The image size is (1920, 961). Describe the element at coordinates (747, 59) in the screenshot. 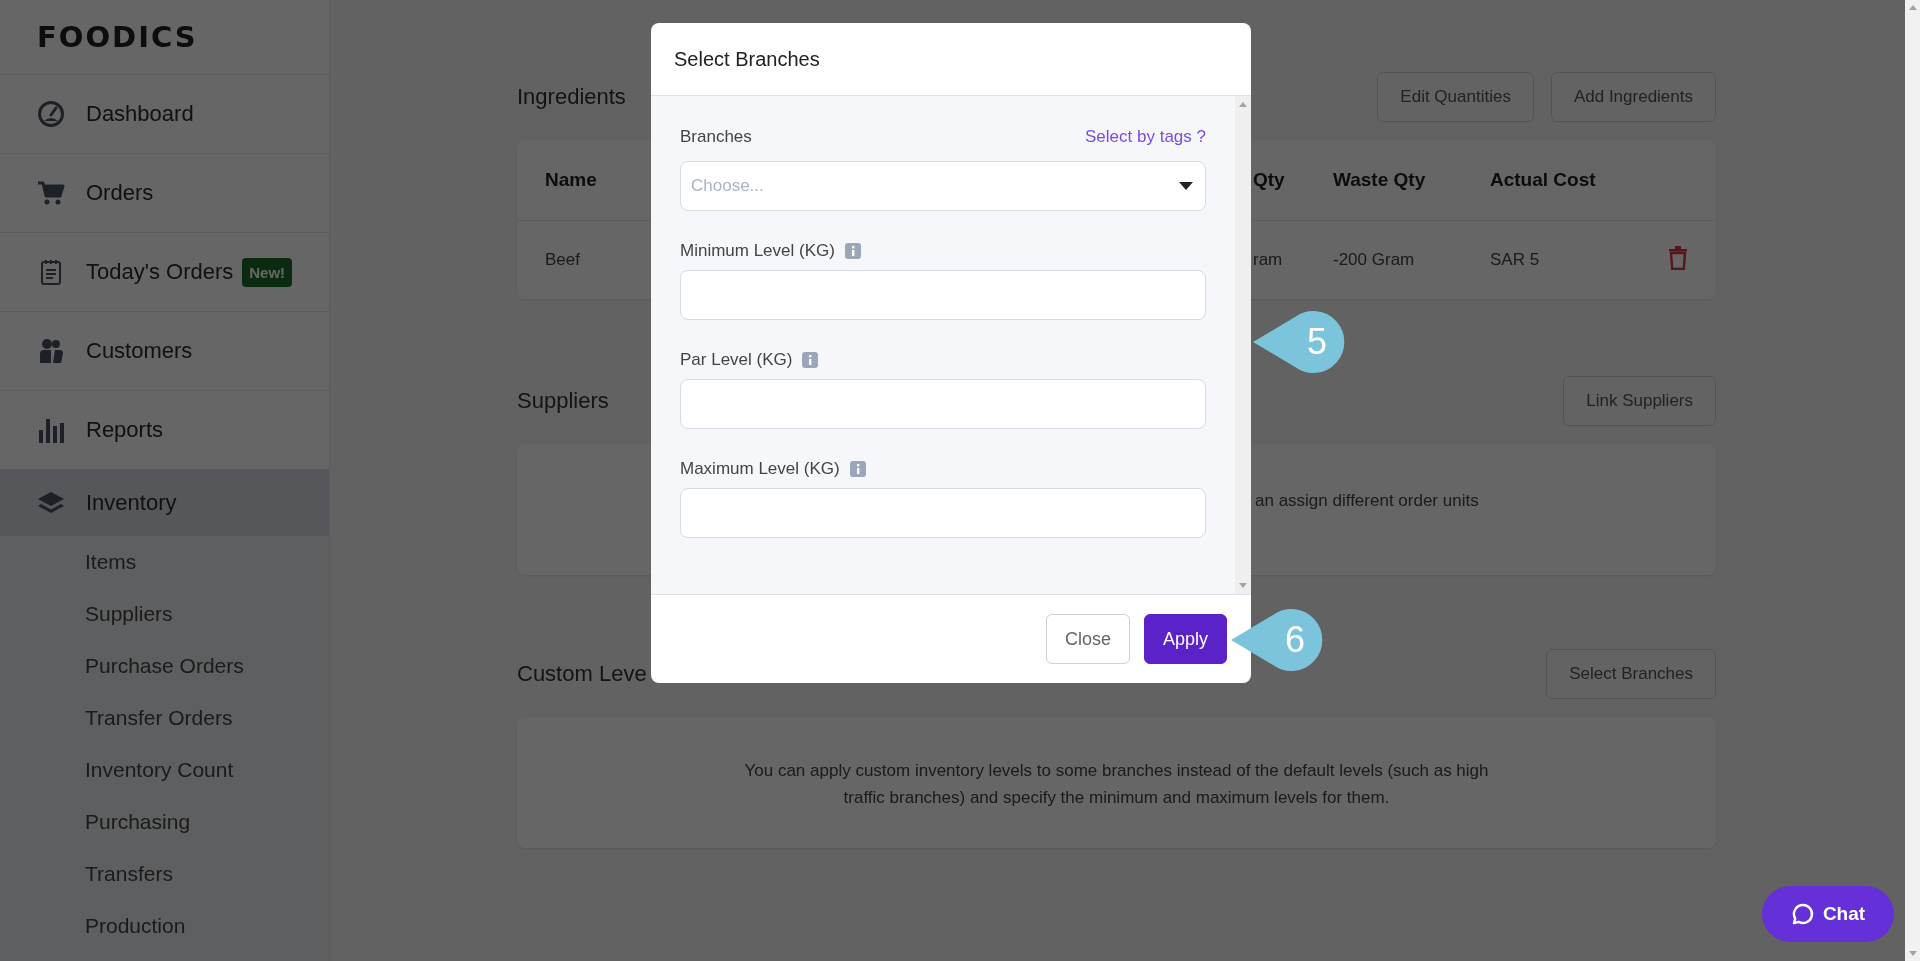

I see `dialog-title: Select Branches` at that location.